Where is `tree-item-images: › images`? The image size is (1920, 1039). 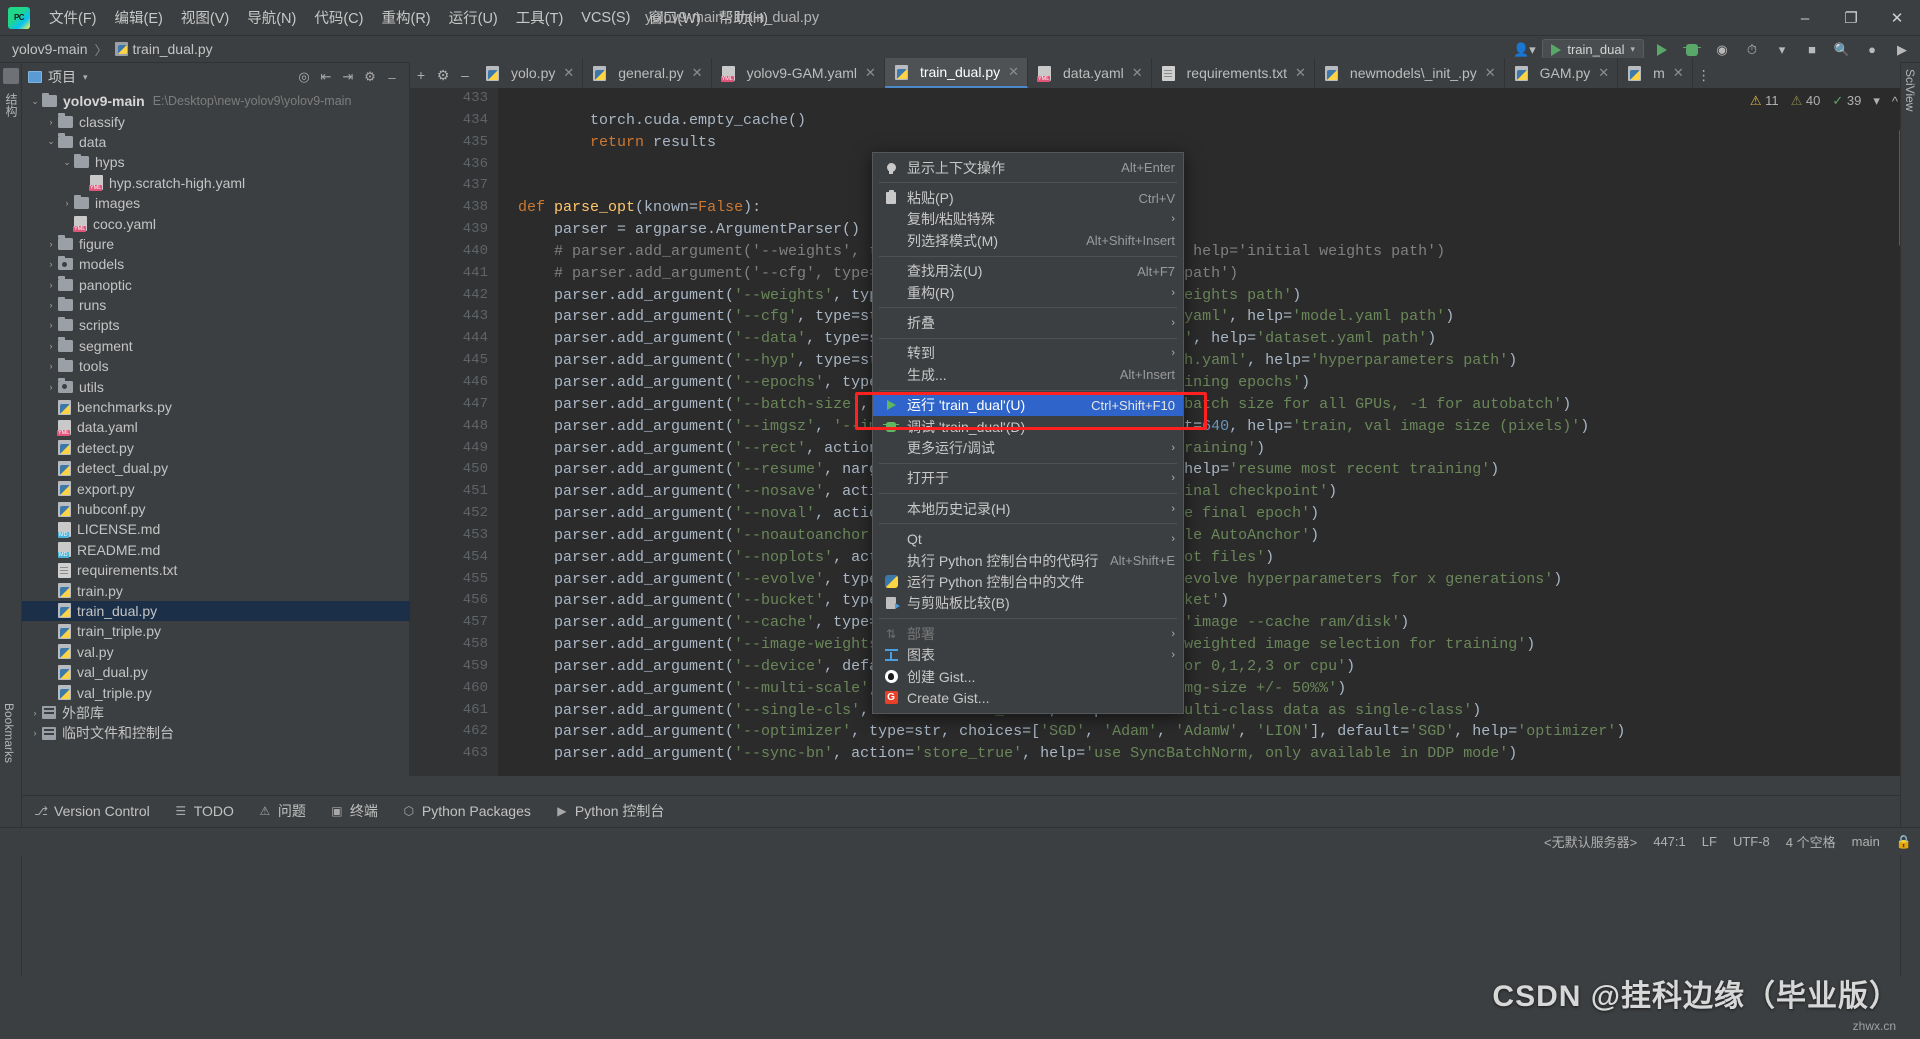 tree-item-images: › images is located at coordinates (216, 203).